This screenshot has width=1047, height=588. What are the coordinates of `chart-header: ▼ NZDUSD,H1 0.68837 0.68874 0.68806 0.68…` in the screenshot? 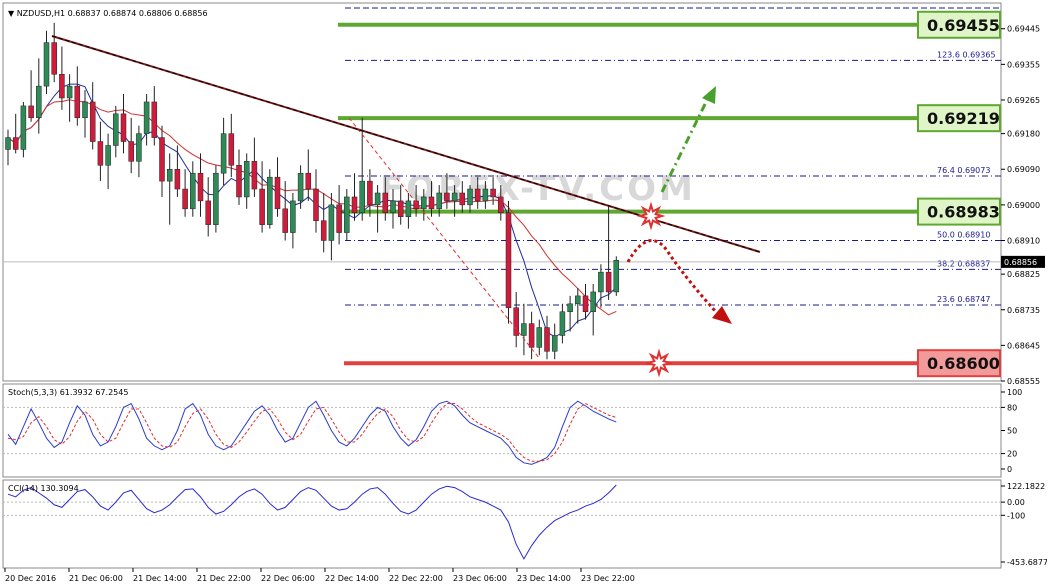 It's located at (108, 13).